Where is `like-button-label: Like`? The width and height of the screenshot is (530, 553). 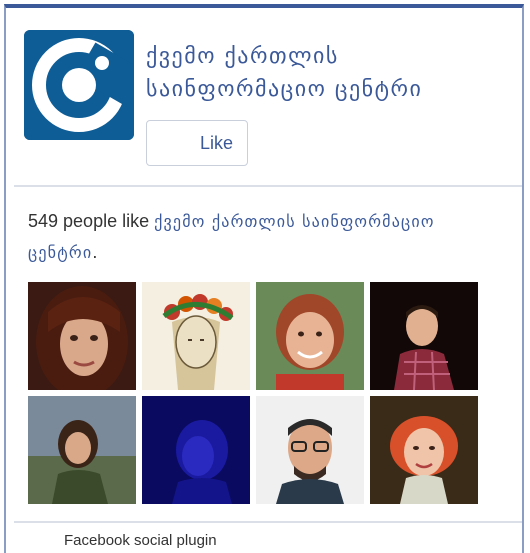 like-button-label: Like is located at coordinates (216, 143).